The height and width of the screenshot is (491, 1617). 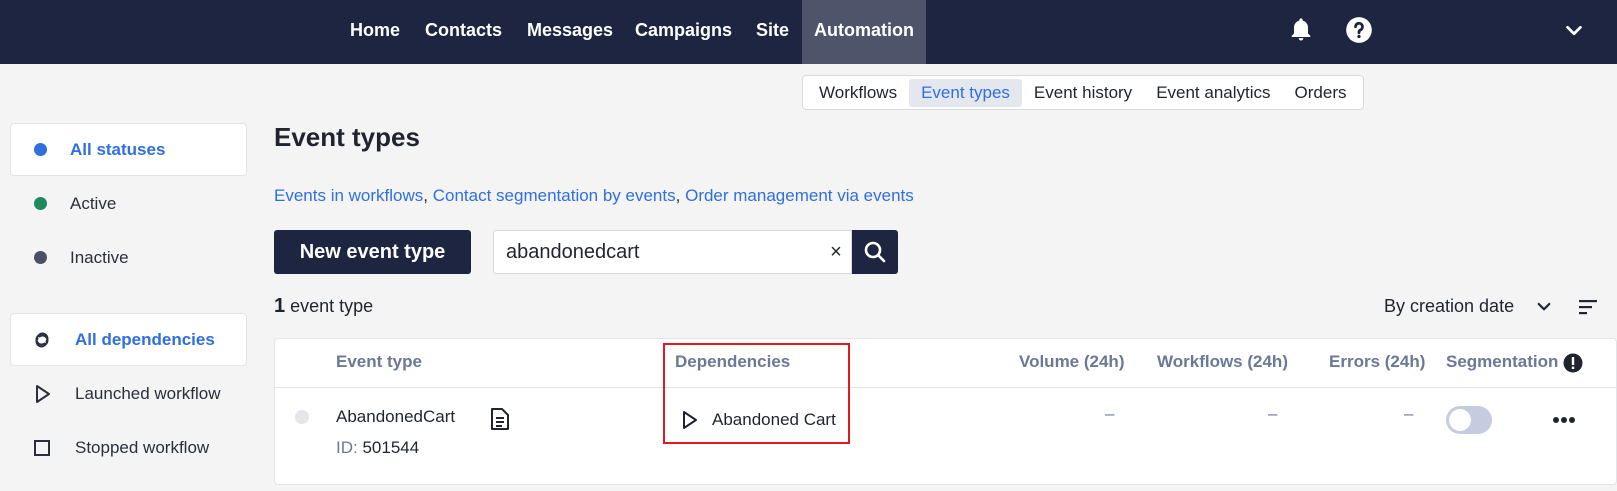 What do you see at coordinates (1564, 420) in the screenshot?
I see `more-options-icon` at bounding box center [1564, 420].